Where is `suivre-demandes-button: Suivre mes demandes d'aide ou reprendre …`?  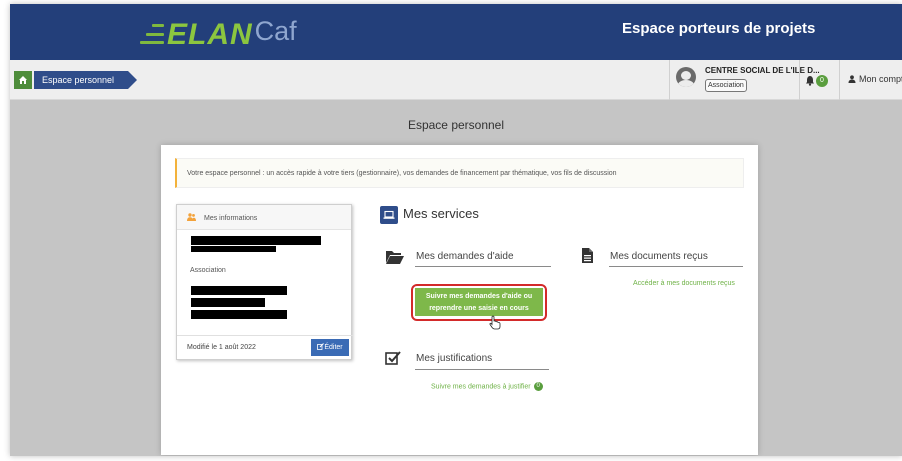
suivre-demandes-button: Suivre mes demandes d'aide ou reprendre … is located at coordinates (479, 302).